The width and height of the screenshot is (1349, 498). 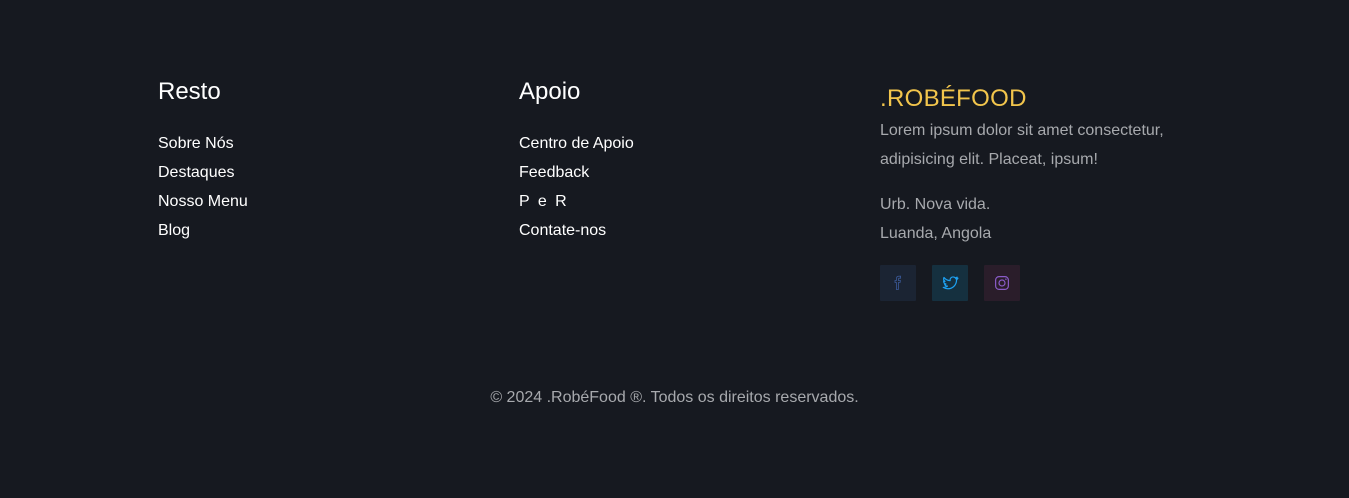 I want to click on address-line-1: Urb. Nova vida., so click(x=935, y=204).